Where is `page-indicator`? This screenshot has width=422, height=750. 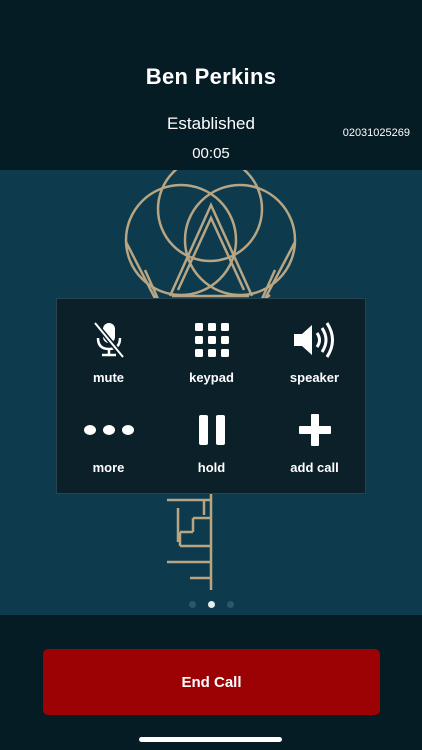 page-indicator is located at coordinates (211, 606).